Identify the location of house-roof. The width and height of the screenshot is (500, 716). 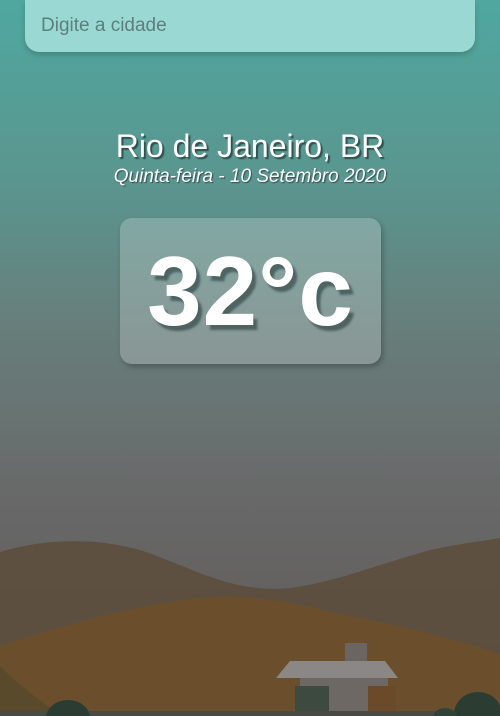
(337, 669).